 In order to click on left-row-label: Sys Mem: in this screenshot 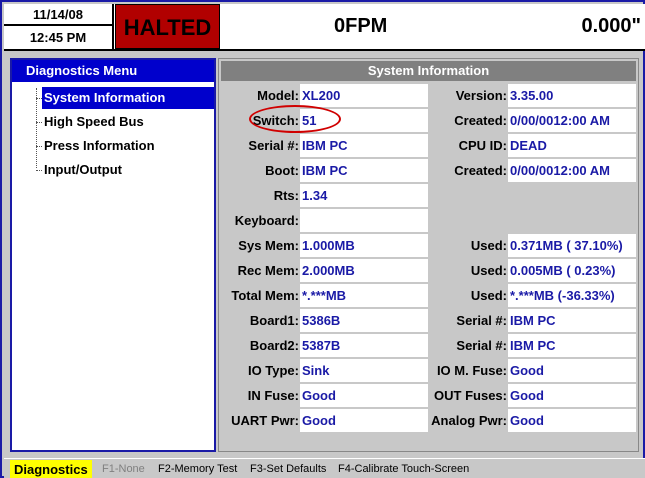, I will do `click(268, 245)`.